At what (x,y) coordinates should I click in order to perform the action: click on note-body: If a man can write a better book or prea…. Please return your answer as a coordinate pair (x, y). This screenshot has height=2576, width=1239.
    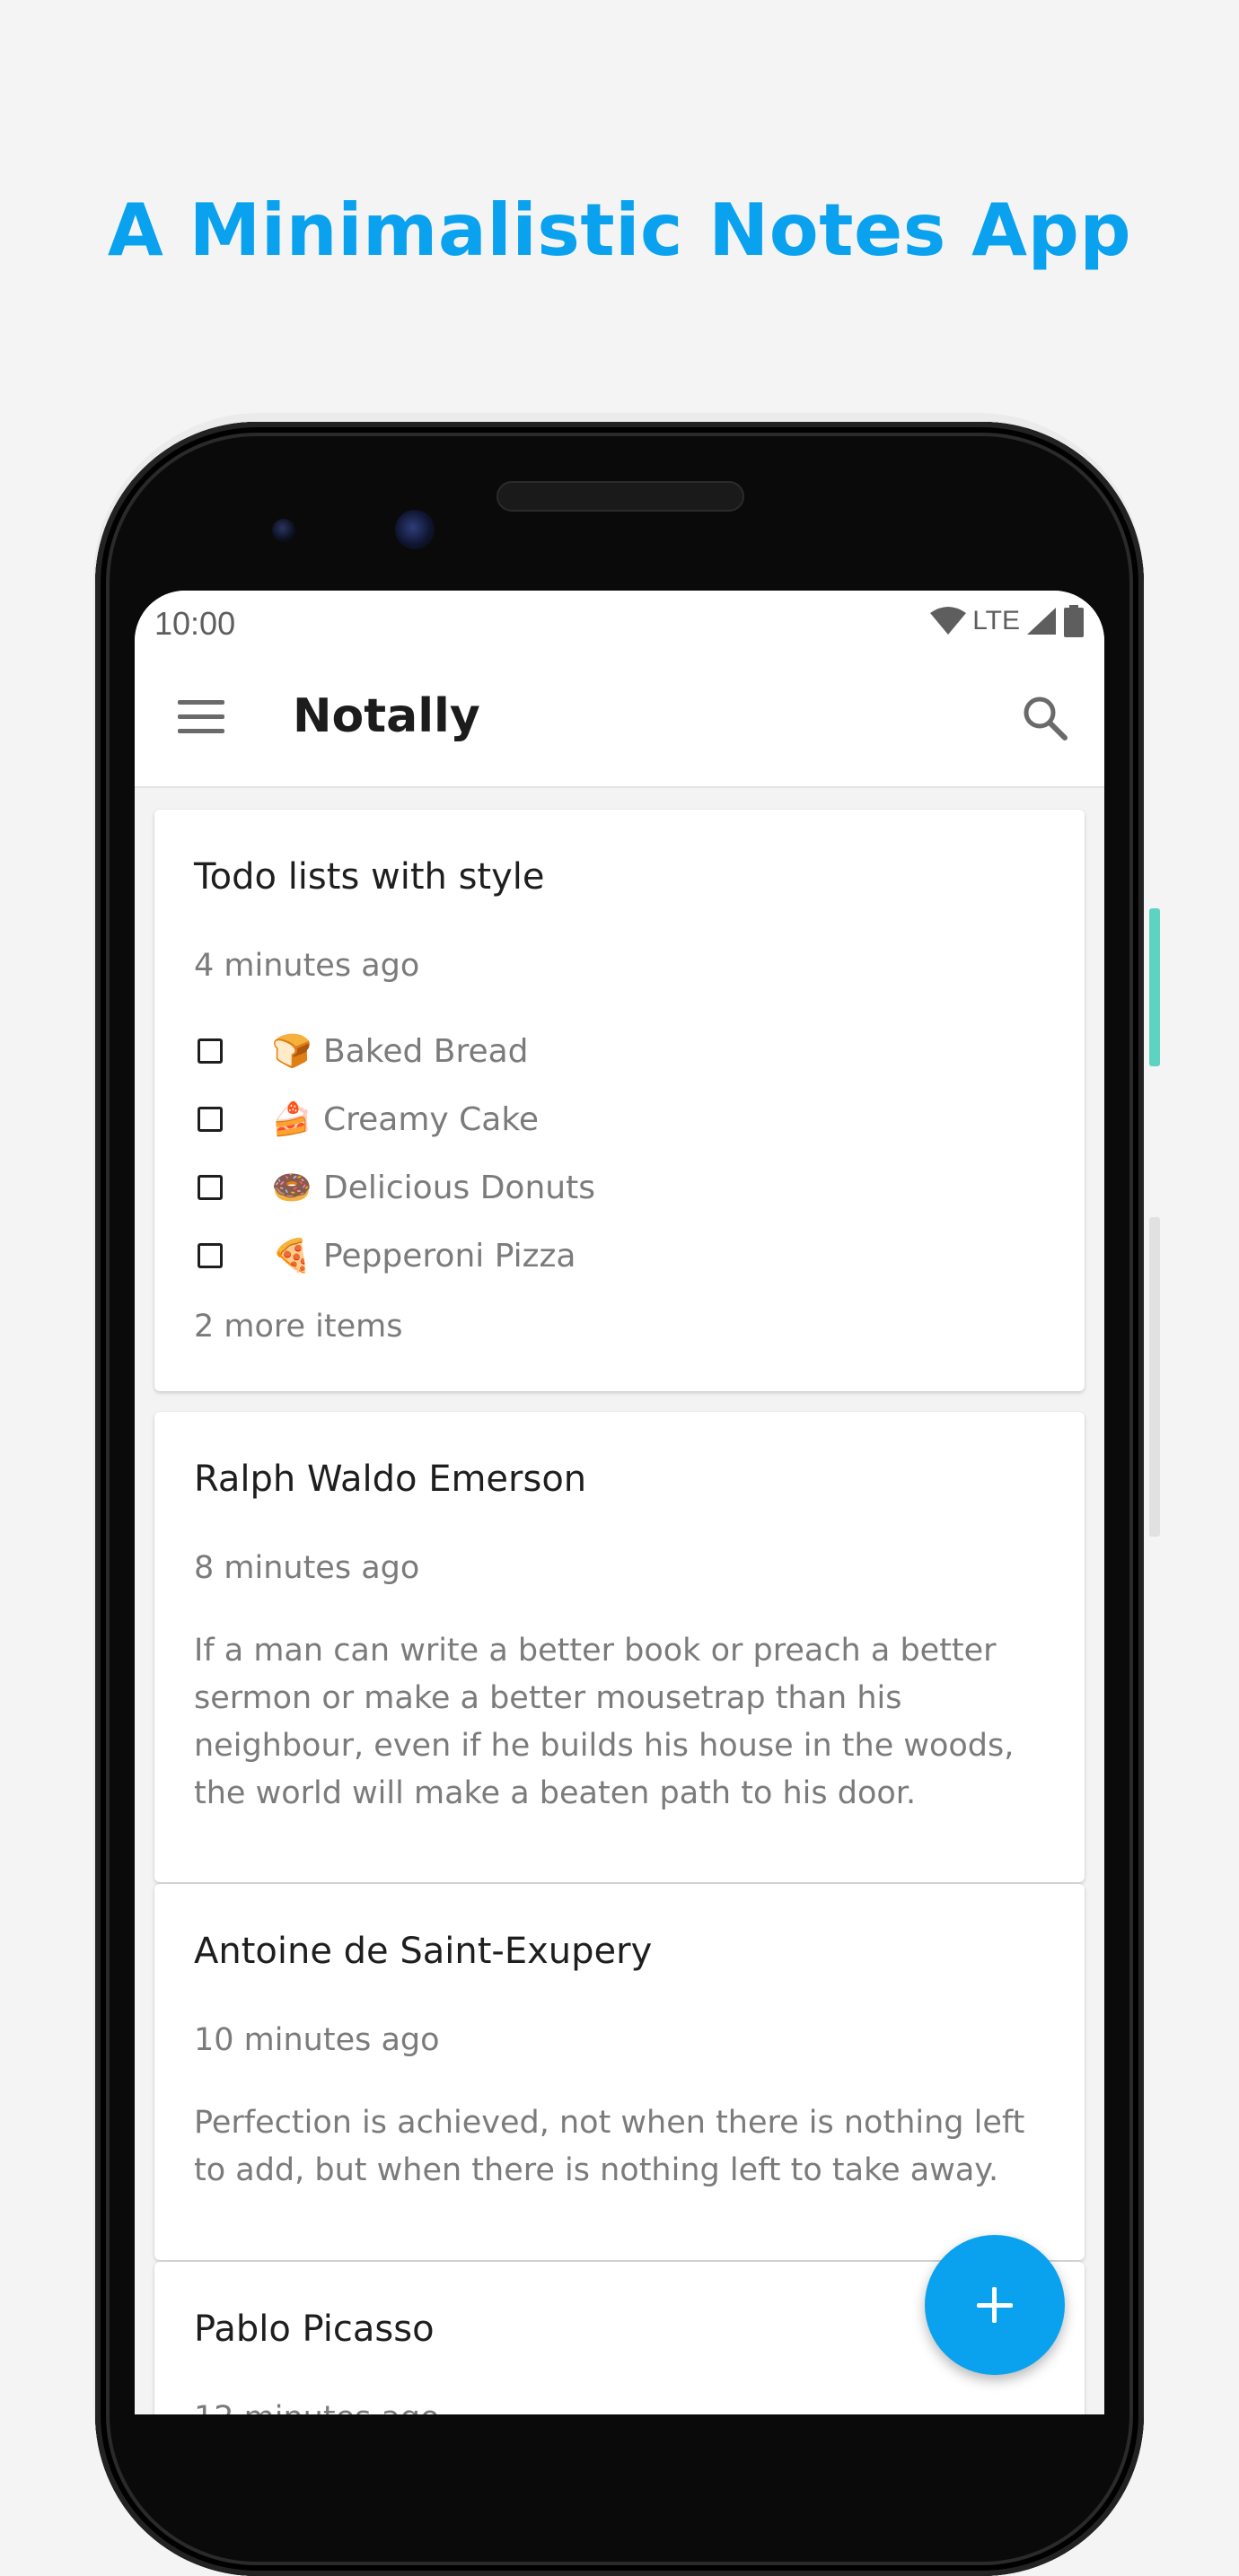
    Looking at the image, I should click on (605, 1722).